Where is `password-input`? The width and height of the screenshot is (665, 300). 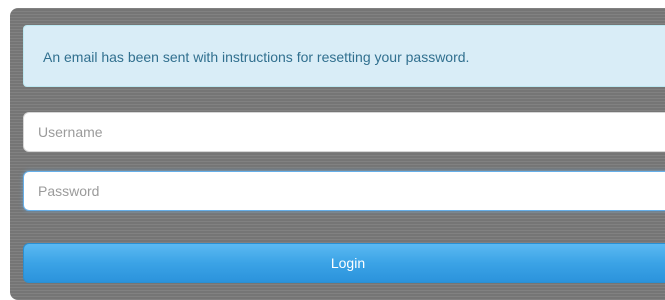 password-input is located at coordinates (344, 191).